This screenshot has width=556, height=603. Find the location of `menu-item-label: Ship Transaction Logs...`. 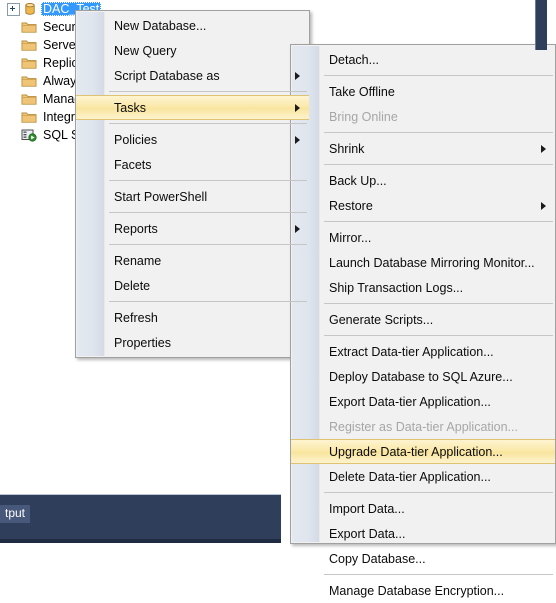

menu-item-label: Ship Transaction Logs... is located at coordinates (396, 287).